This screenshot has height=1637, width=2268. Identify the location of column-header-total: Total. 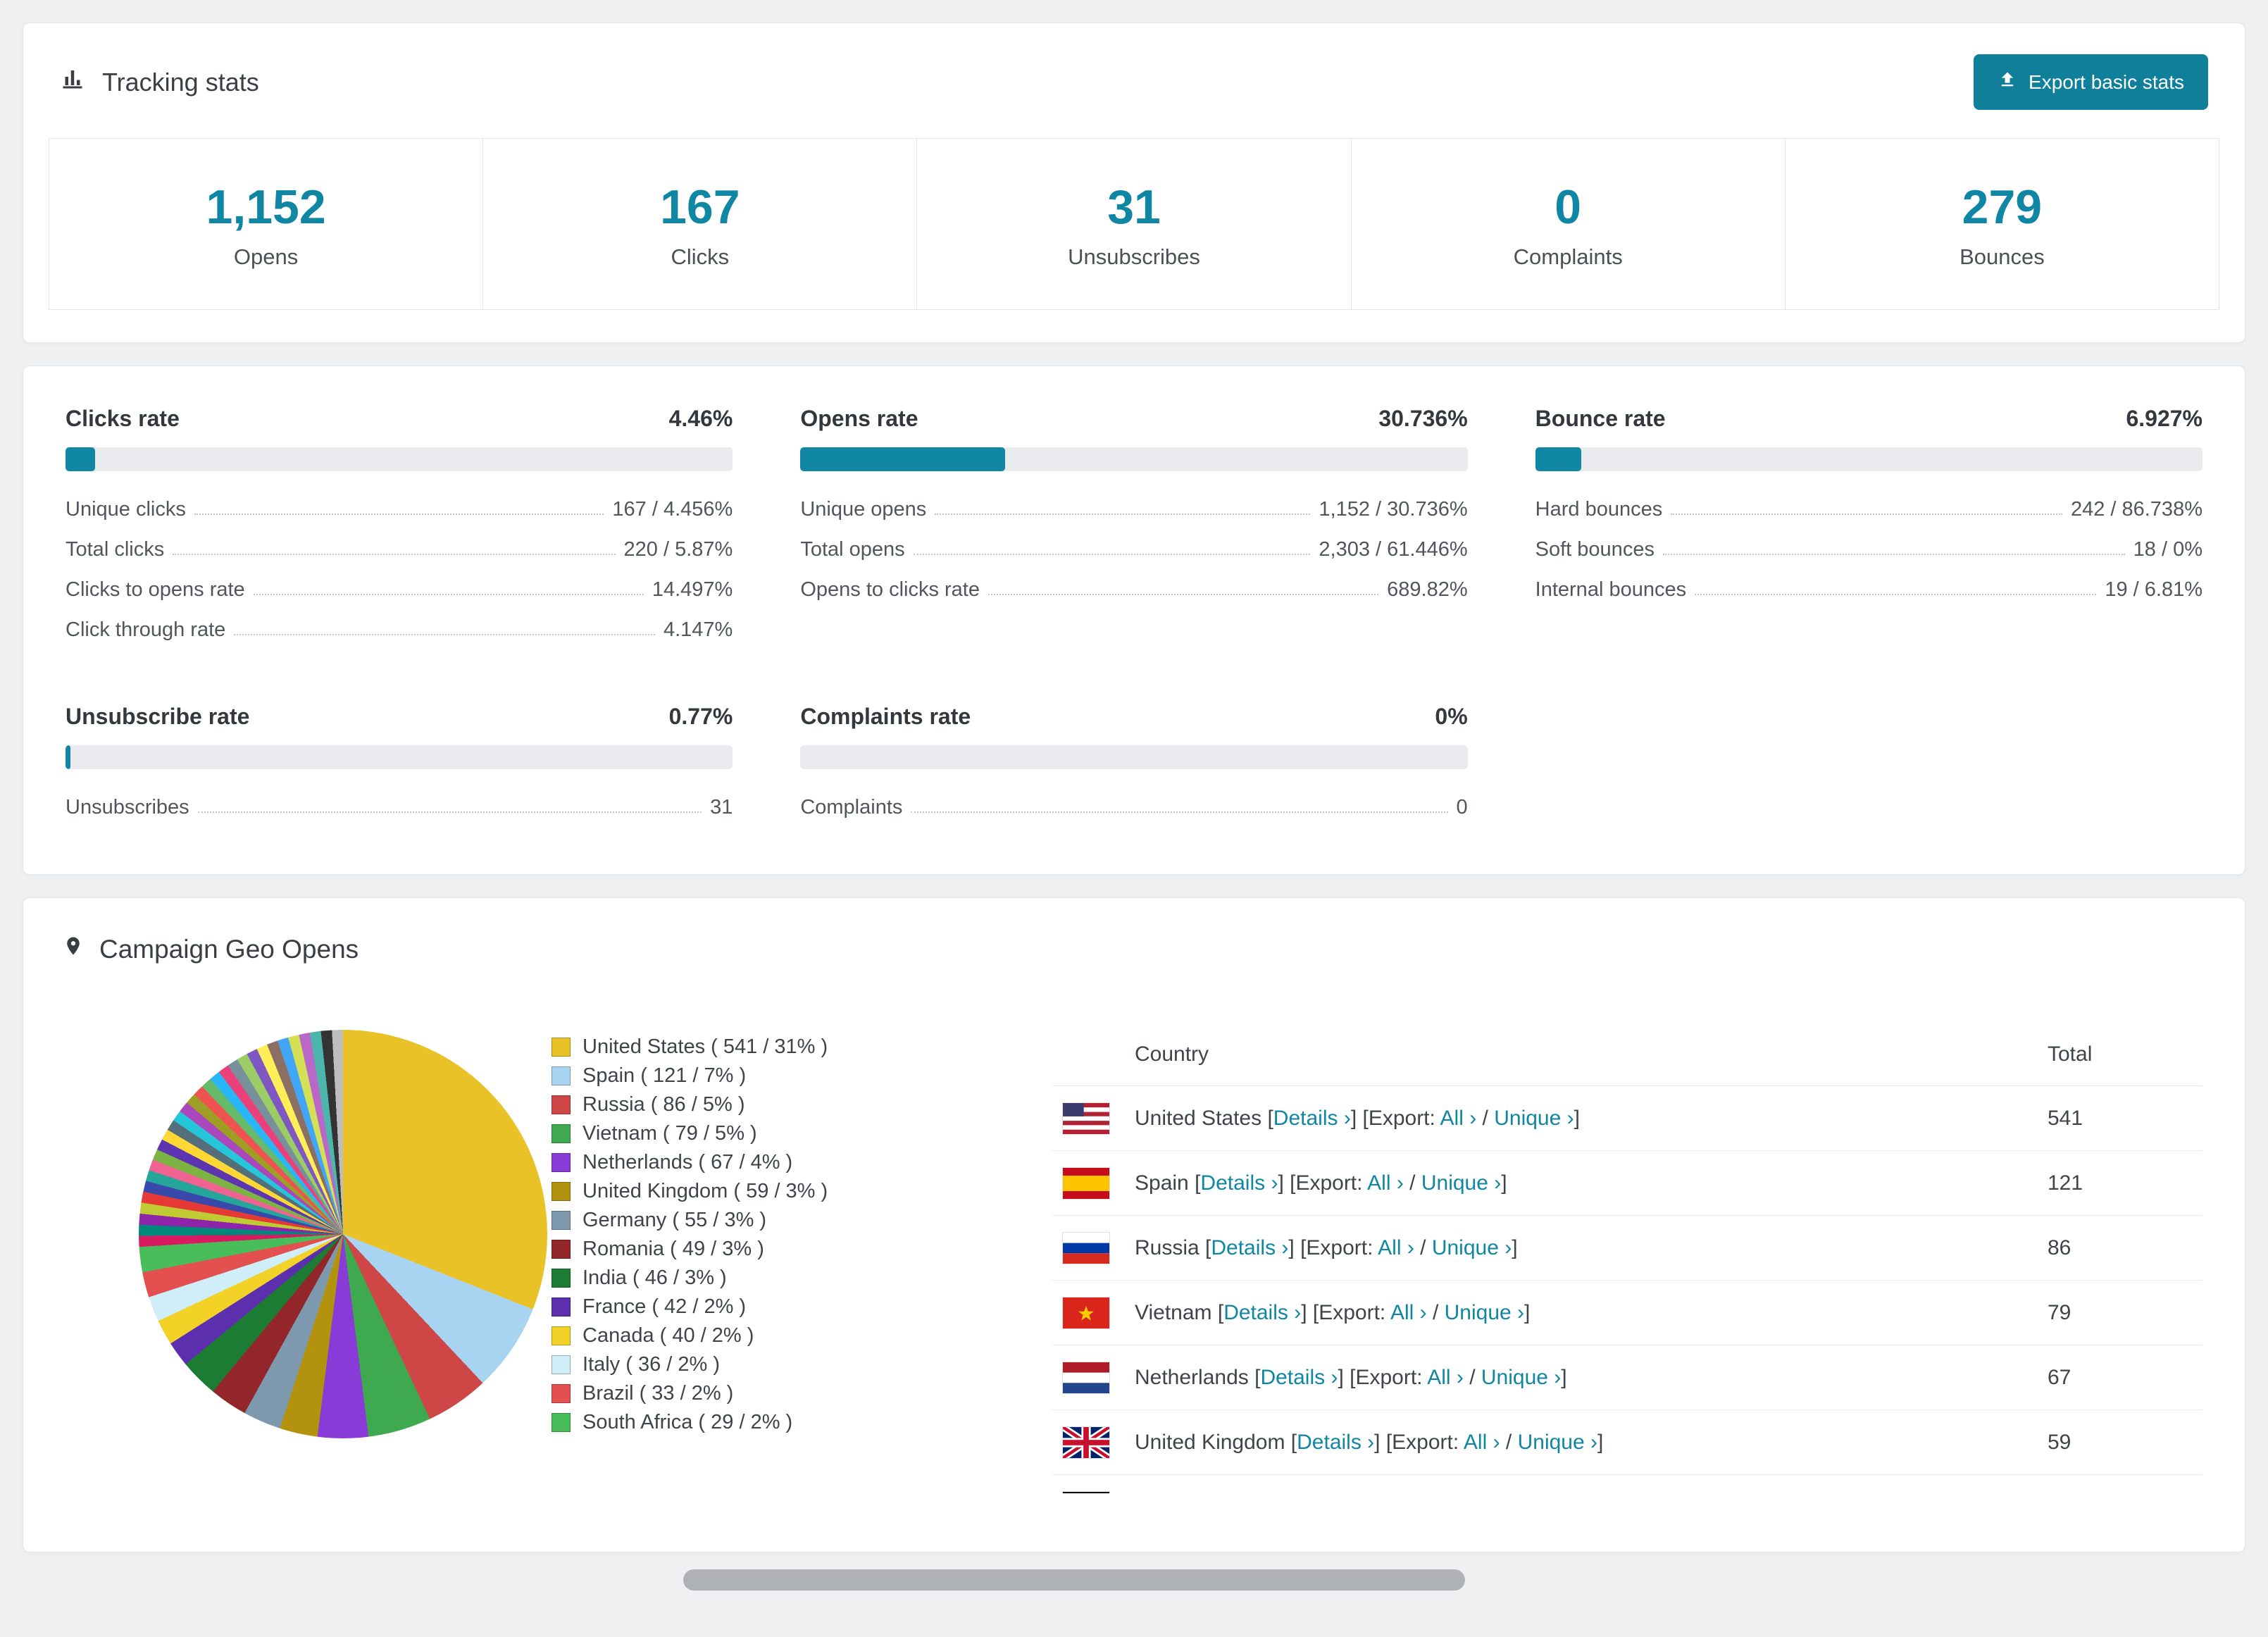
(2070, 1054).